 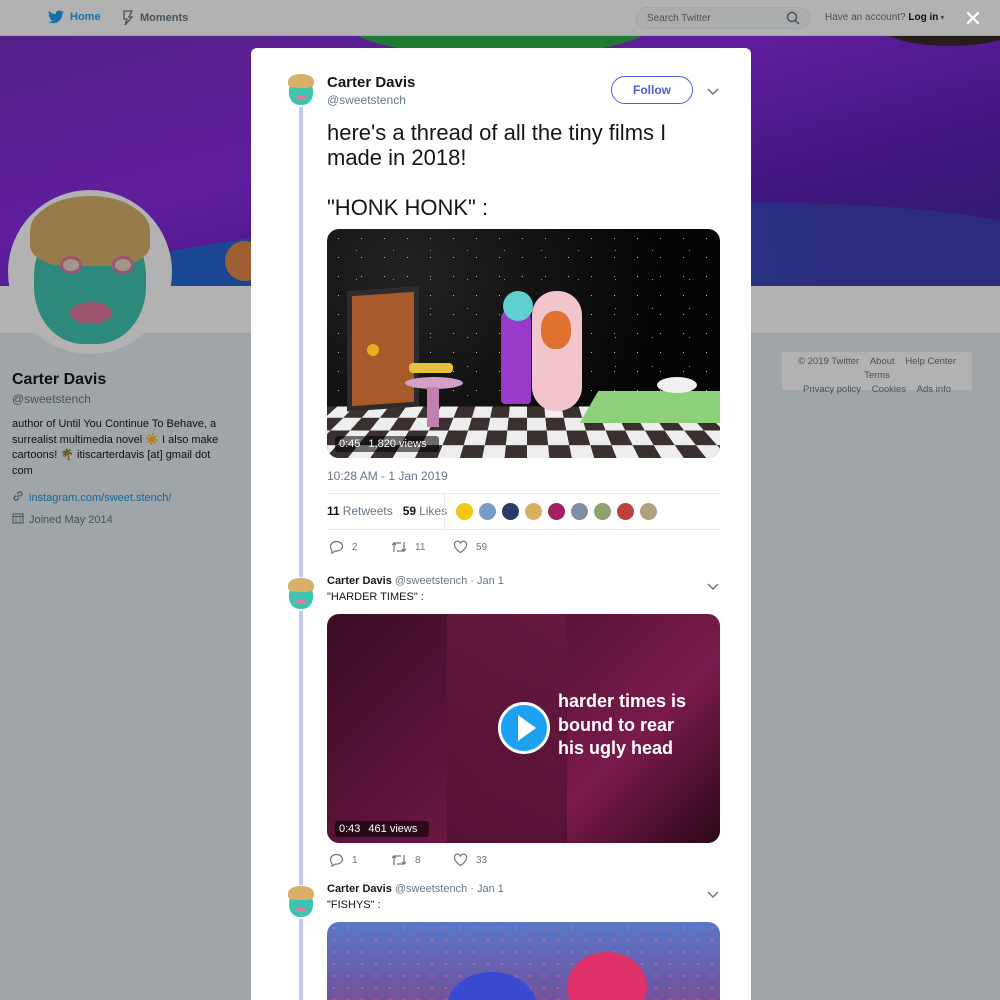 I want to click on tweet-actions: 2 11 59, so click(x=422, y=547).